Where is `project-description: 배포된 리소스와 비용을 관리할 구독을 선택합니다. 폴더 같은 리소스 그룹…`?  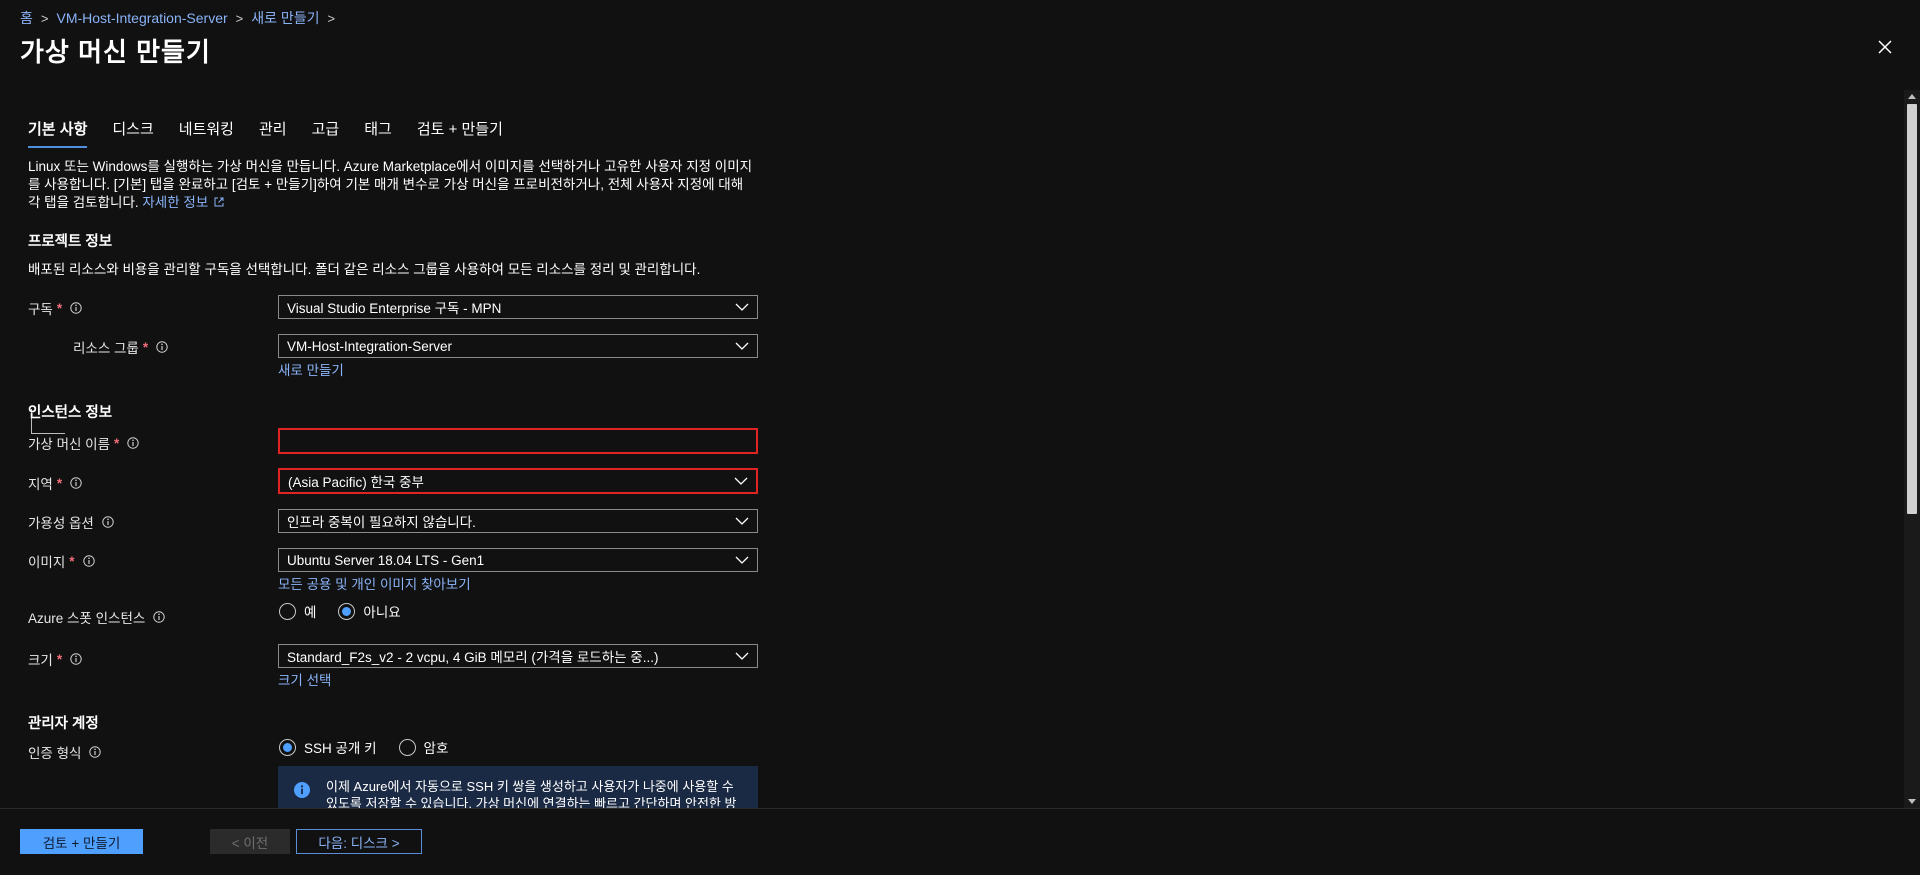 project-description: 배포된 리소스와 비용을 관리할 구독을 선택합니다. 폴더 같은 리소스 그룹… is located at coordinates (364, 269).